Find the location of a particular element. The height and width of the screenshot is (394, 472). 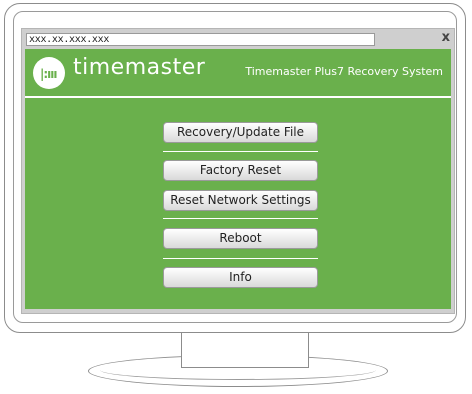

info-button: Info is located at coordinates (240, 277).